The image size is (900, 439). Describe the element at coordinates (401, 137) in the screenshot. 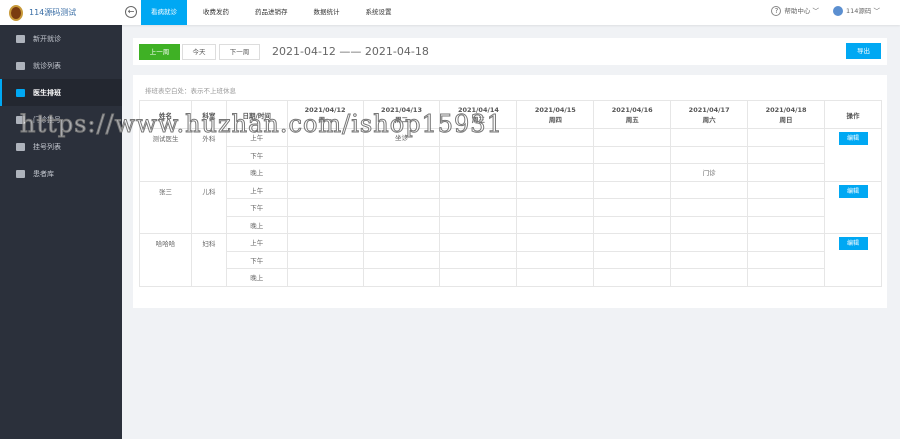

I see `schedule-cell: 坐诊` at that location.